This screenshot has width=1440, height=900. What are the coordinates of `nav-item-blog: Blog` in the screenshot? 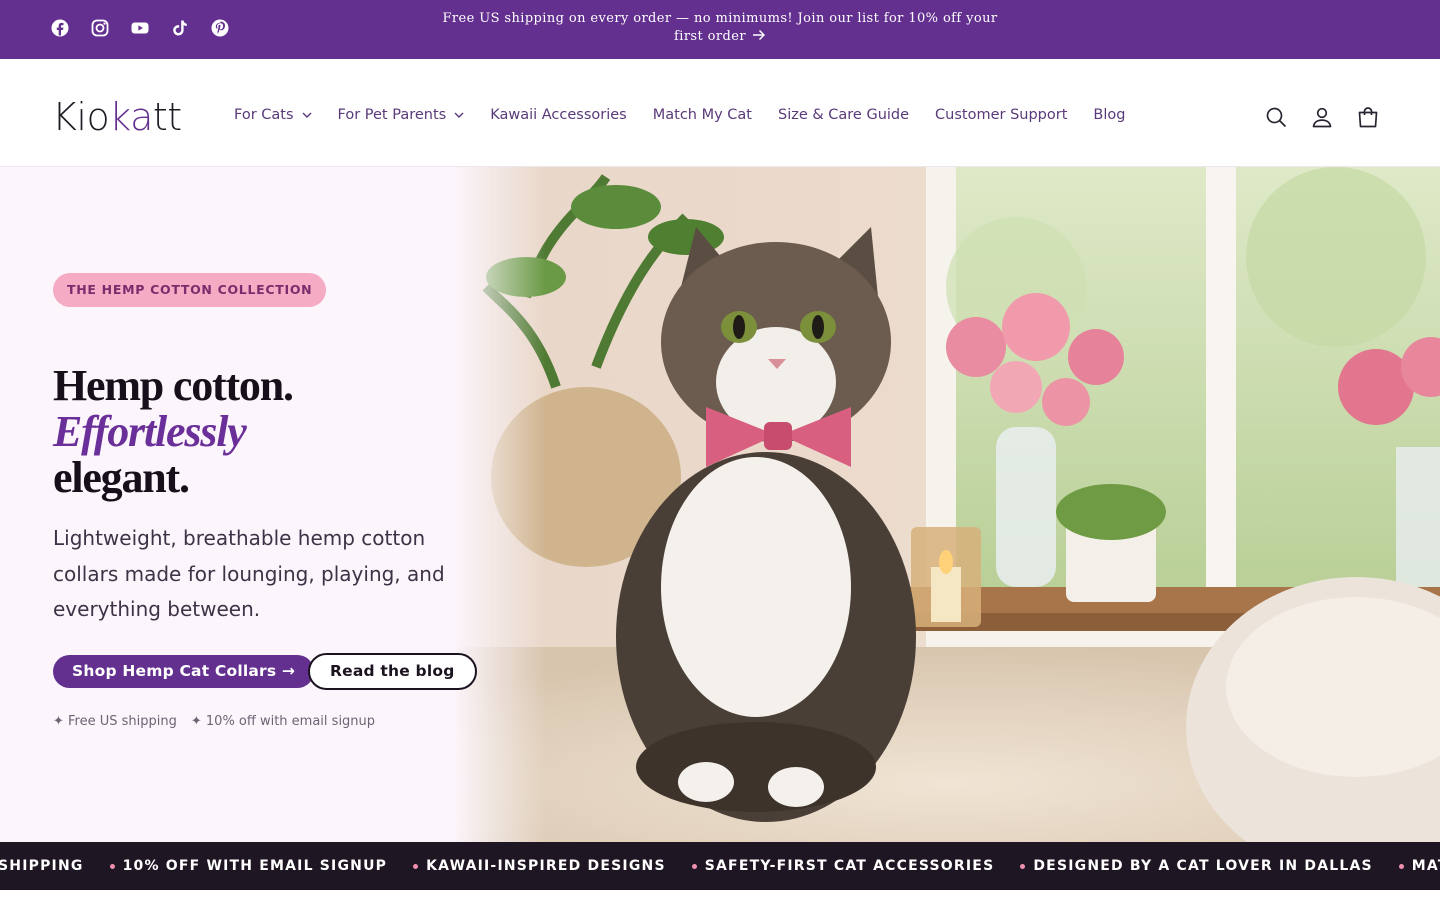 It's located at (1109, 115).